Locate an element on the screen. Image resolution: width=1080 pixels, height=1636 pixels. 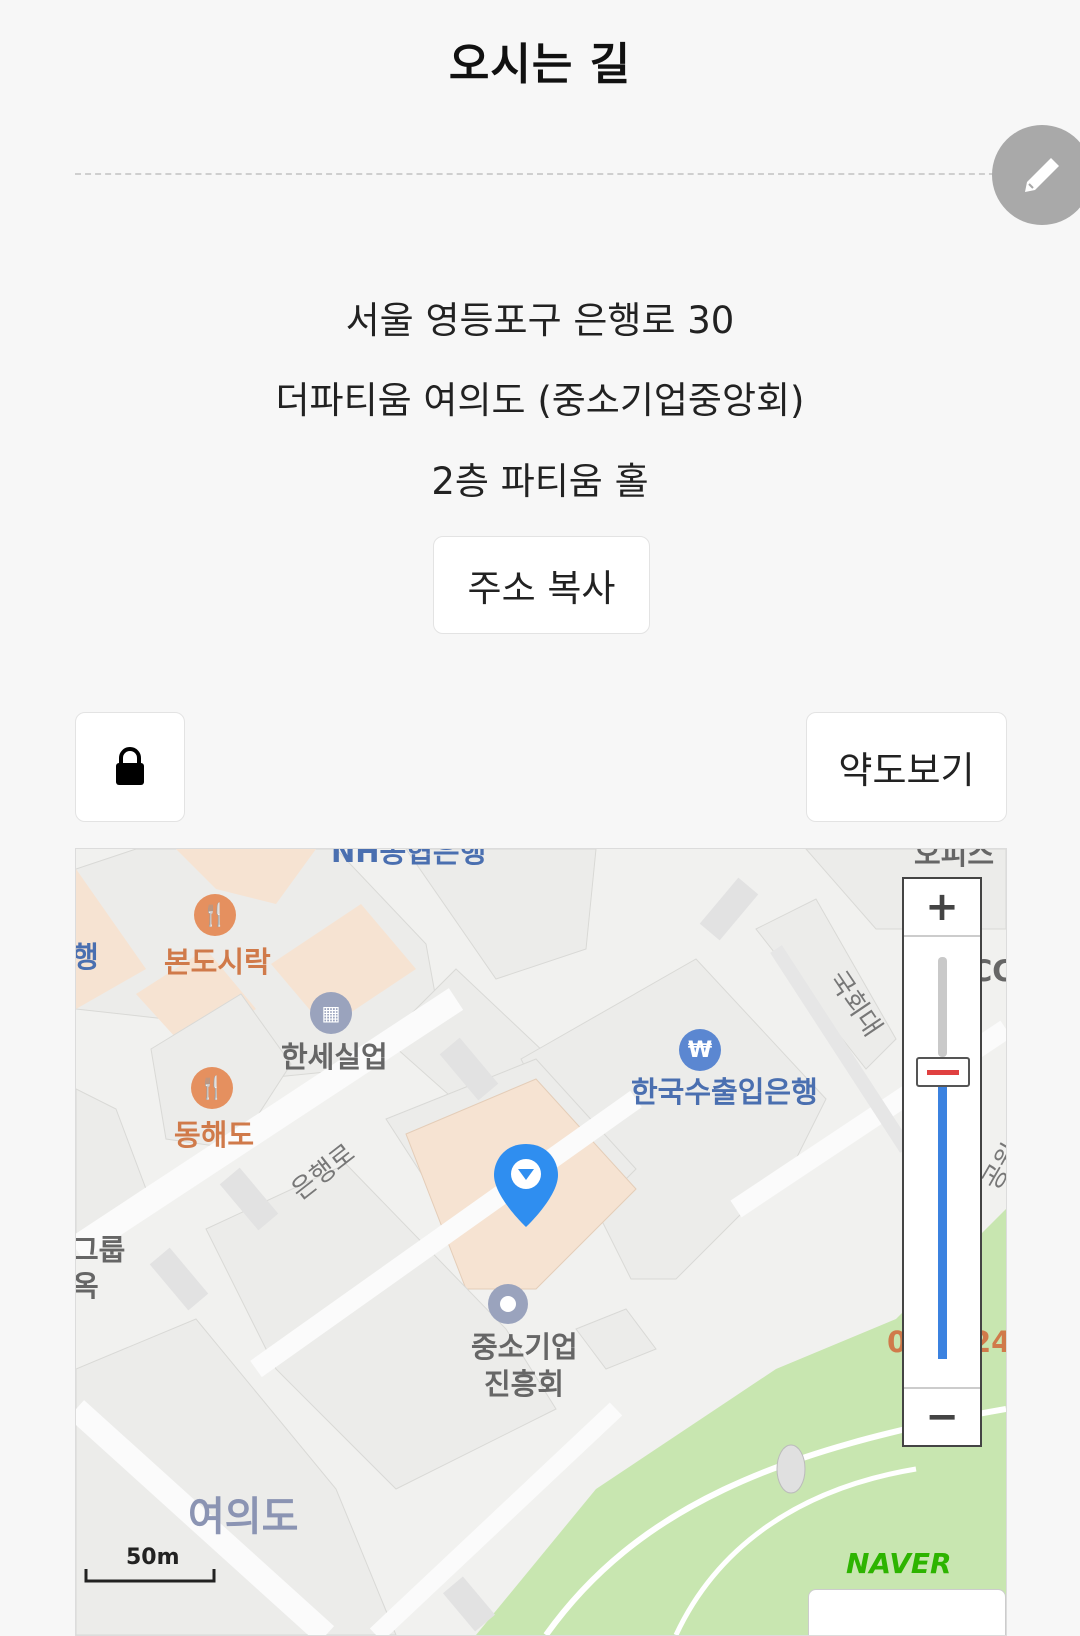
poi-label: NH농협은행 is located at coordinates (409, 858).